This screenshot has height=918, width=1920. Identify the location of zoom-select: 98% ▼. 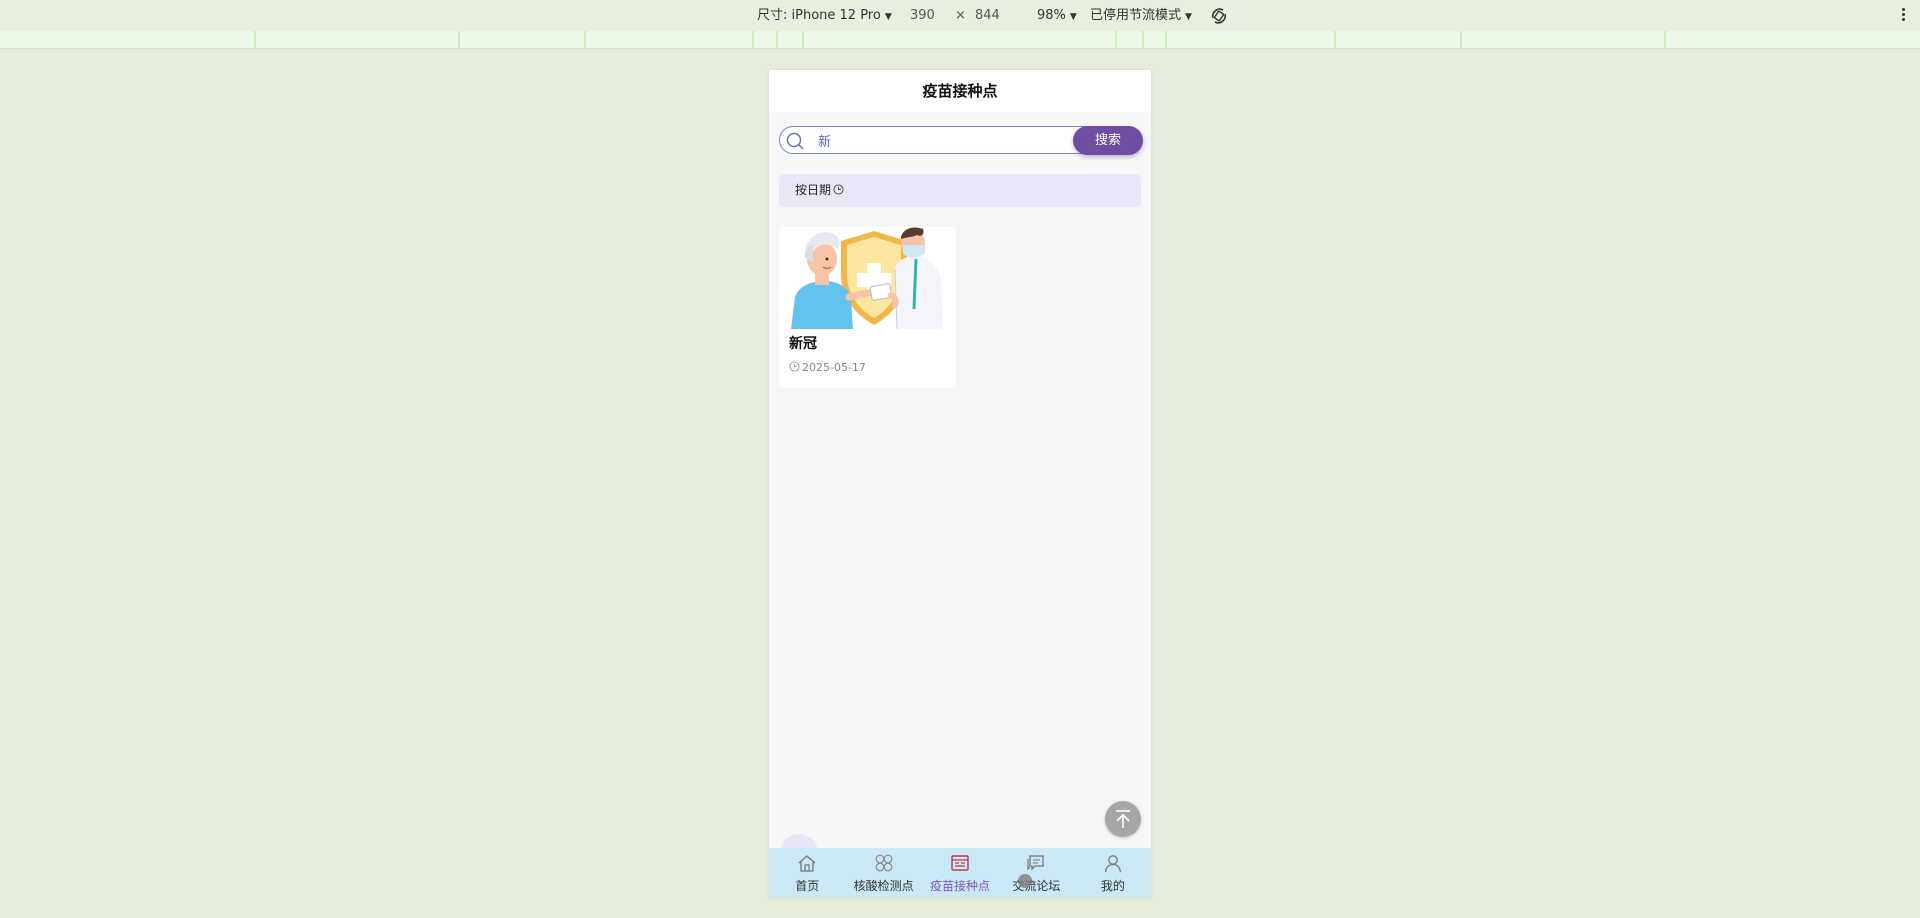
(1057, 16).